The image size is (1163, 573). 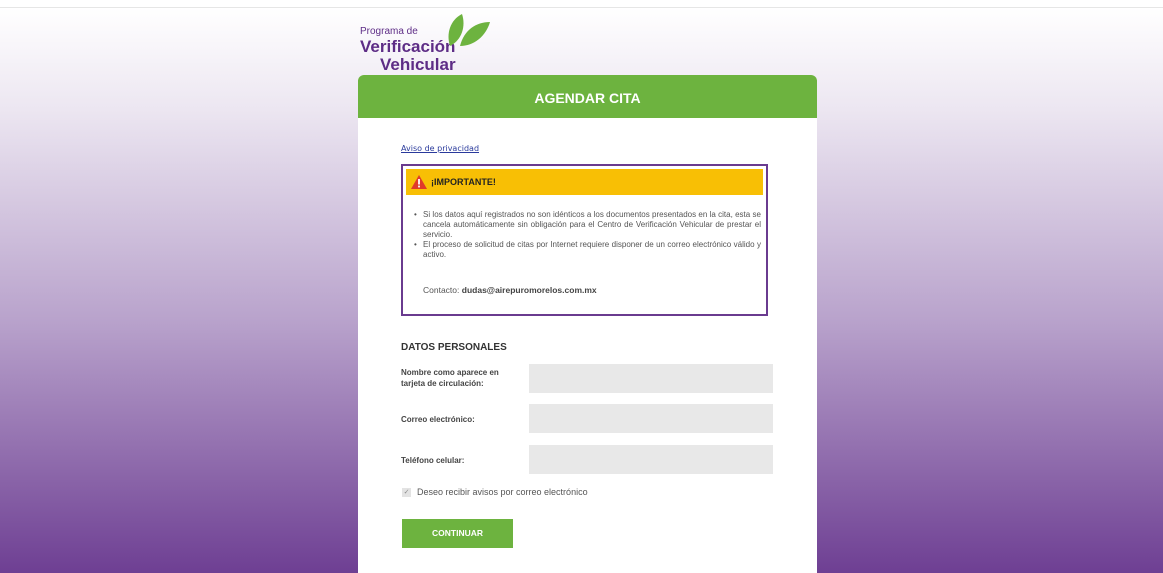 I want to click on continue-button: CONTINUAR, so click(x=457, y=533).